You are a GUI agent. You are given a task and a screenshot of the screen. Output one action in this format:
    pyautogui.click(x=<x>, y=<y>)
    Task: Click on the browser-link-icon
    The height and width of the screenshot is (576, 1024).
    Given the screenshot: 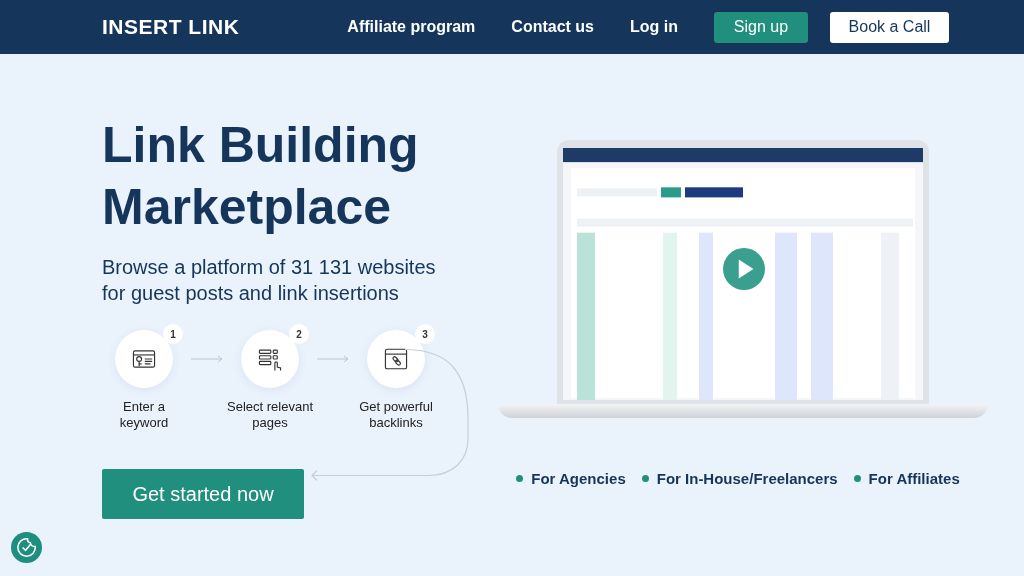 What is the action you would take?
    pyautogui.click(x=396, y=359)
    